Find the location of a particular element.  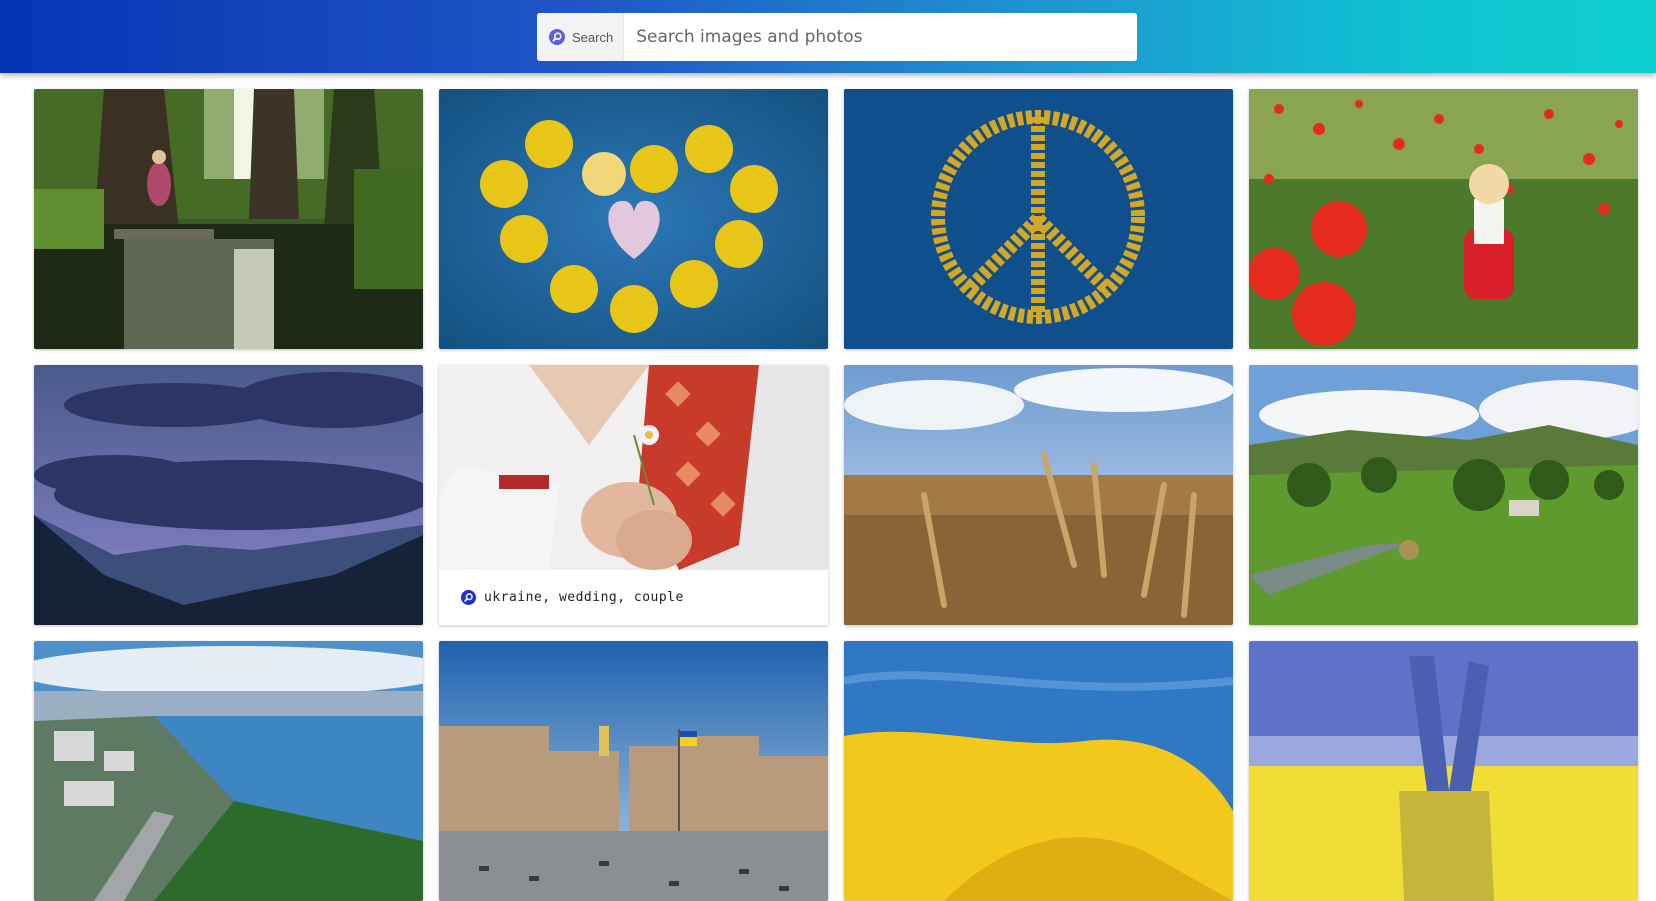

photo-caption-tags: ukraine, wedding, couple is located at coordinates (584, 597).